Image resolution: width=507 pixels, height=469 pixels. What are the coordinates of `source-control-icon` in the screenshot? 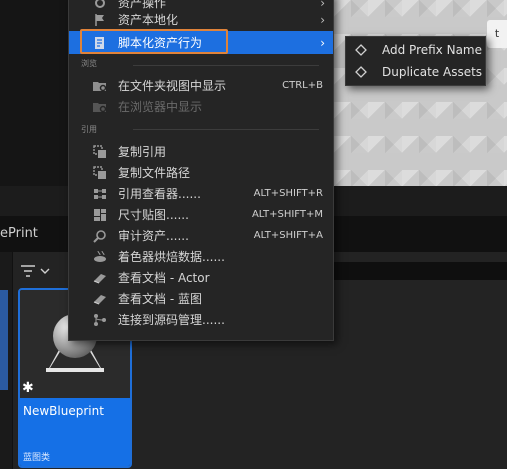 It's located at (100, 320).